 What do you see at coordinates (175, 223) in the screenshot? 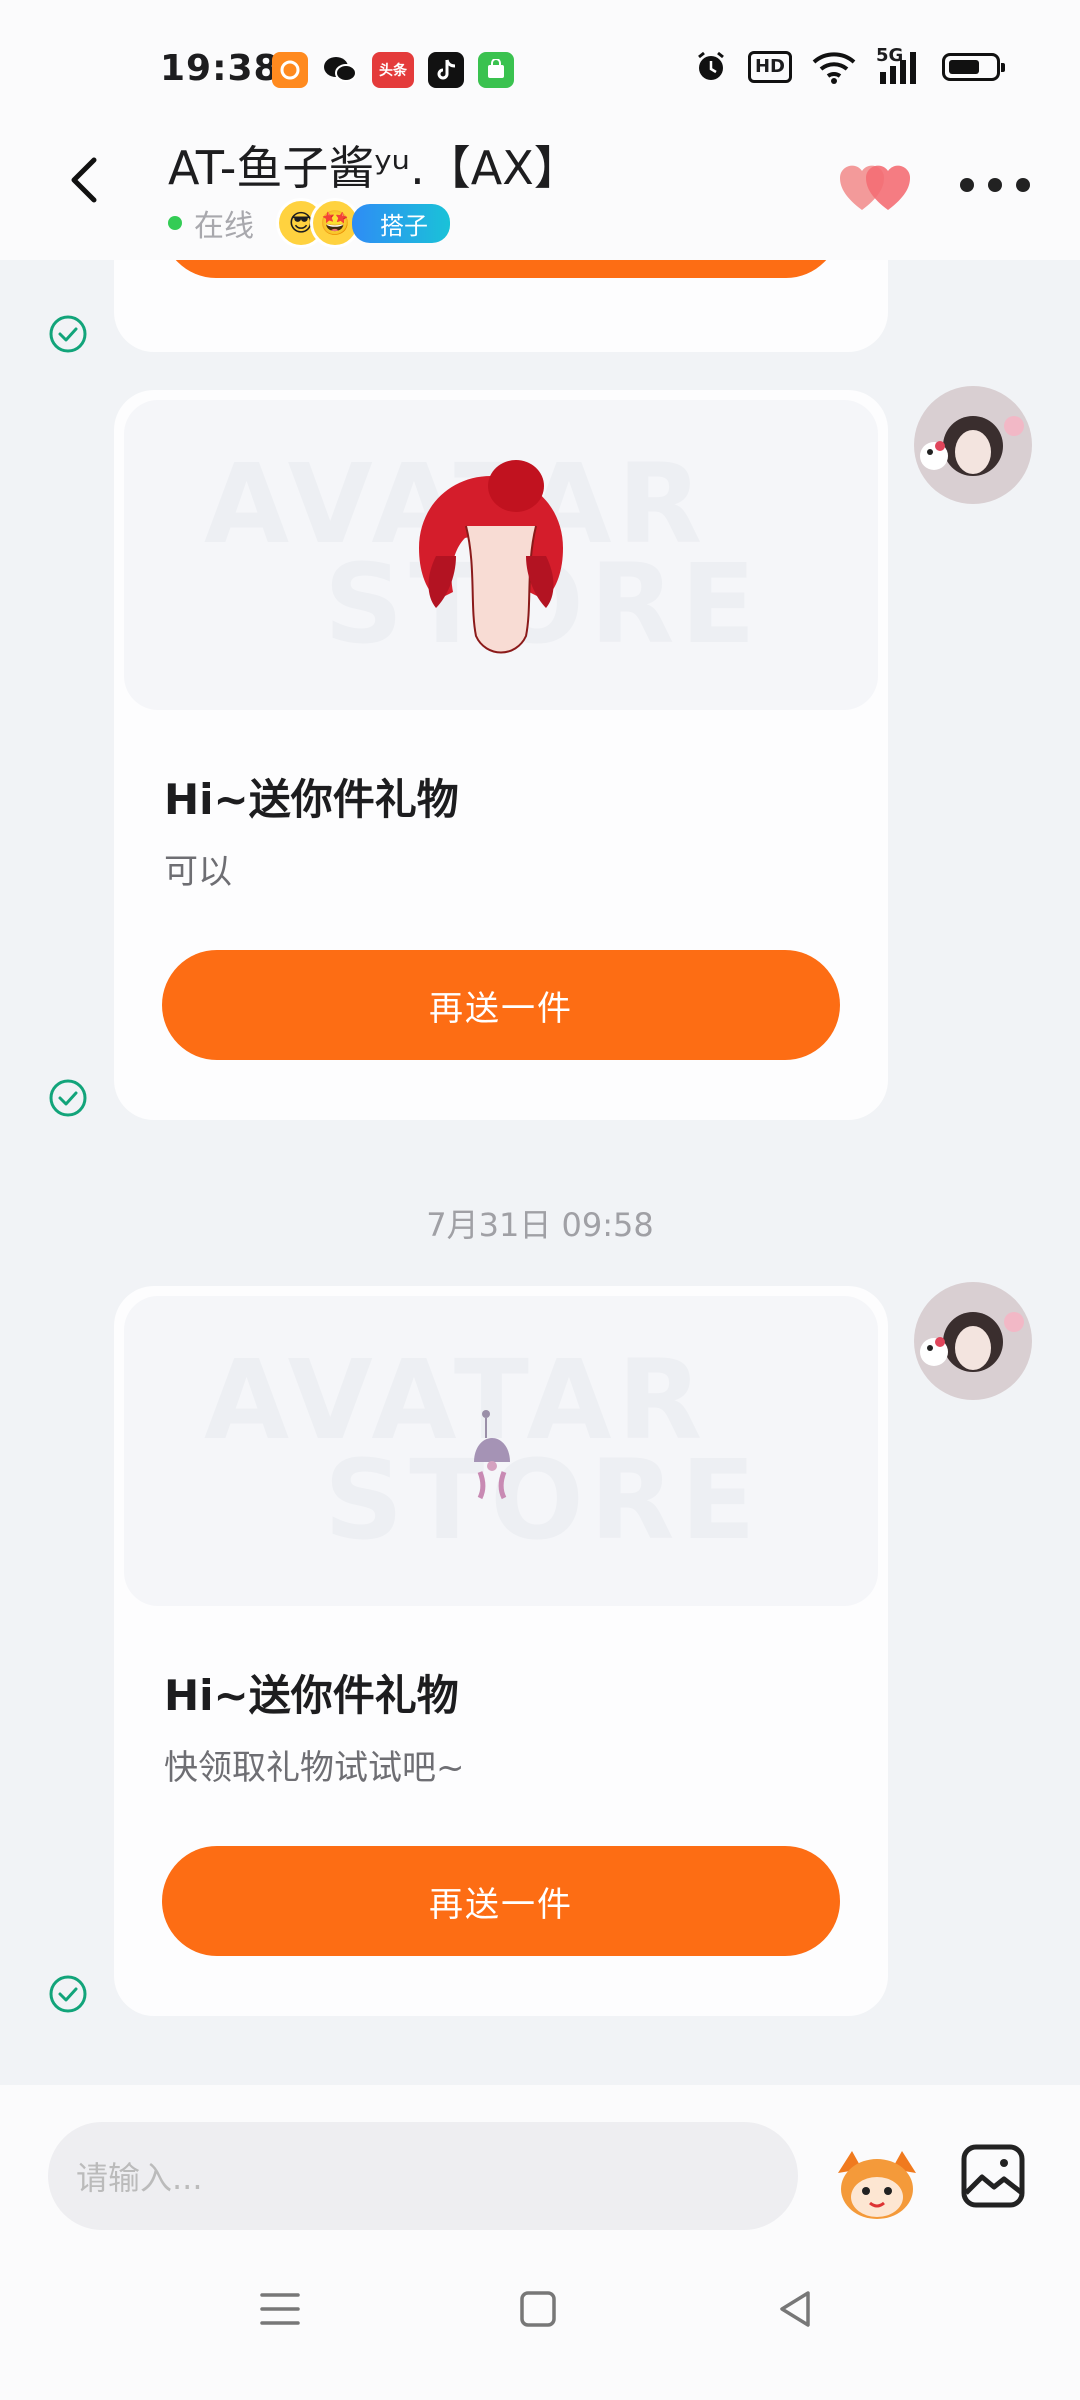
I see `online-indicator` at bounding box center [175, 223].